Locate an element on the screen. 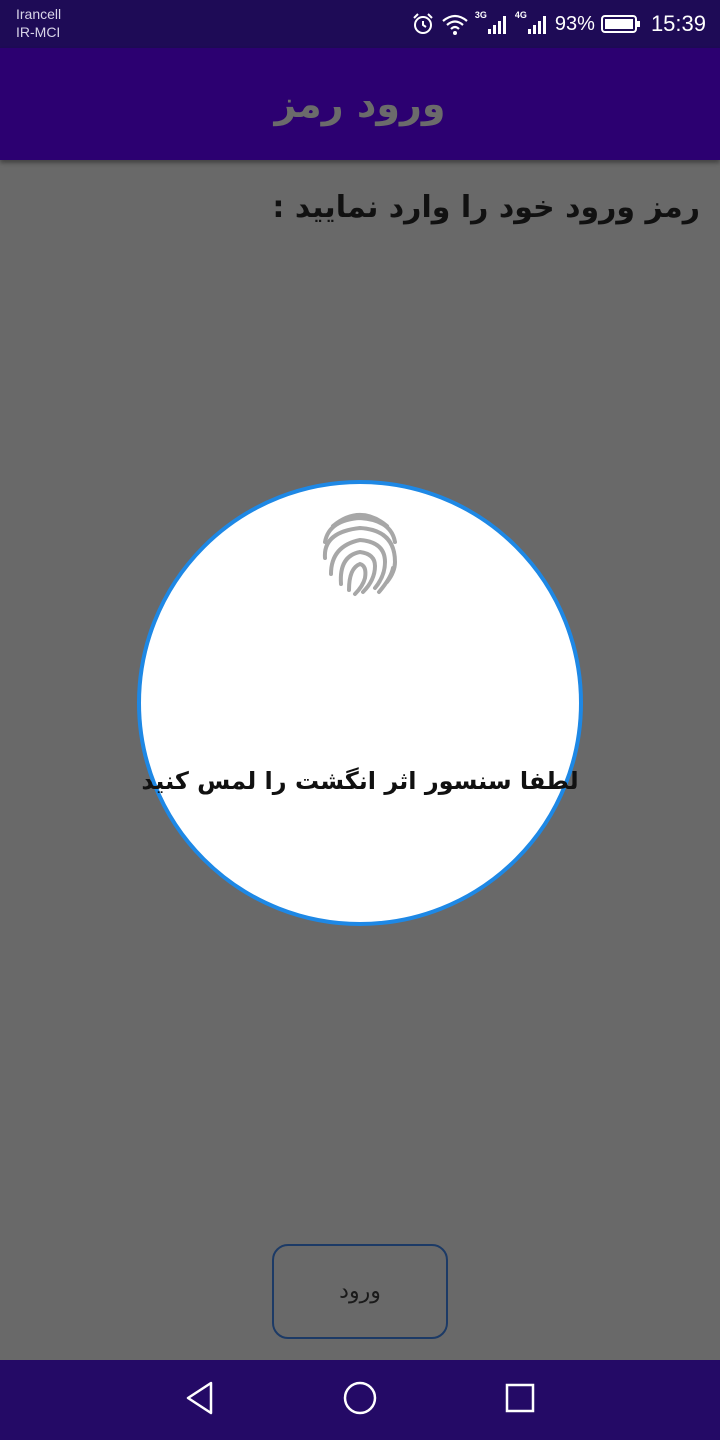  home-button is located at coordinates (360, 1400).